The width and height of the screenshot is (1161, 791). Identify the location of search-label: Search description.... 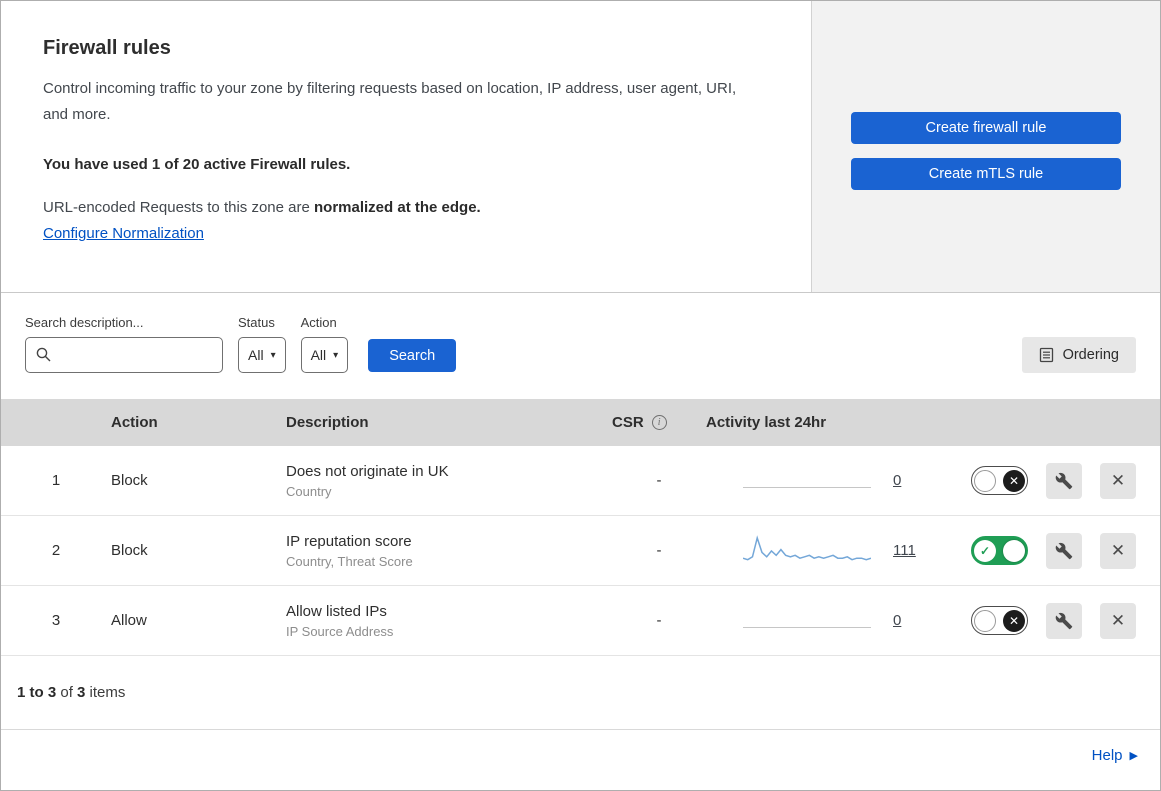
(84, 322).